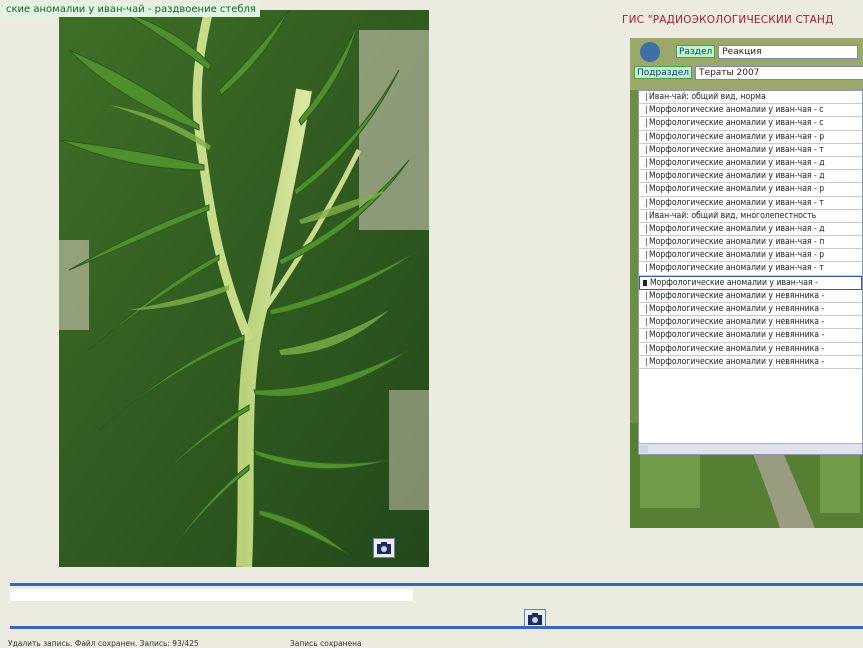 The height and width of the screenshot is (648, 863). Describe the element at coordinates (750, 216) in the screenshot. I see `list-item: Иван-чай: общий вид, многолепестность` at that location.